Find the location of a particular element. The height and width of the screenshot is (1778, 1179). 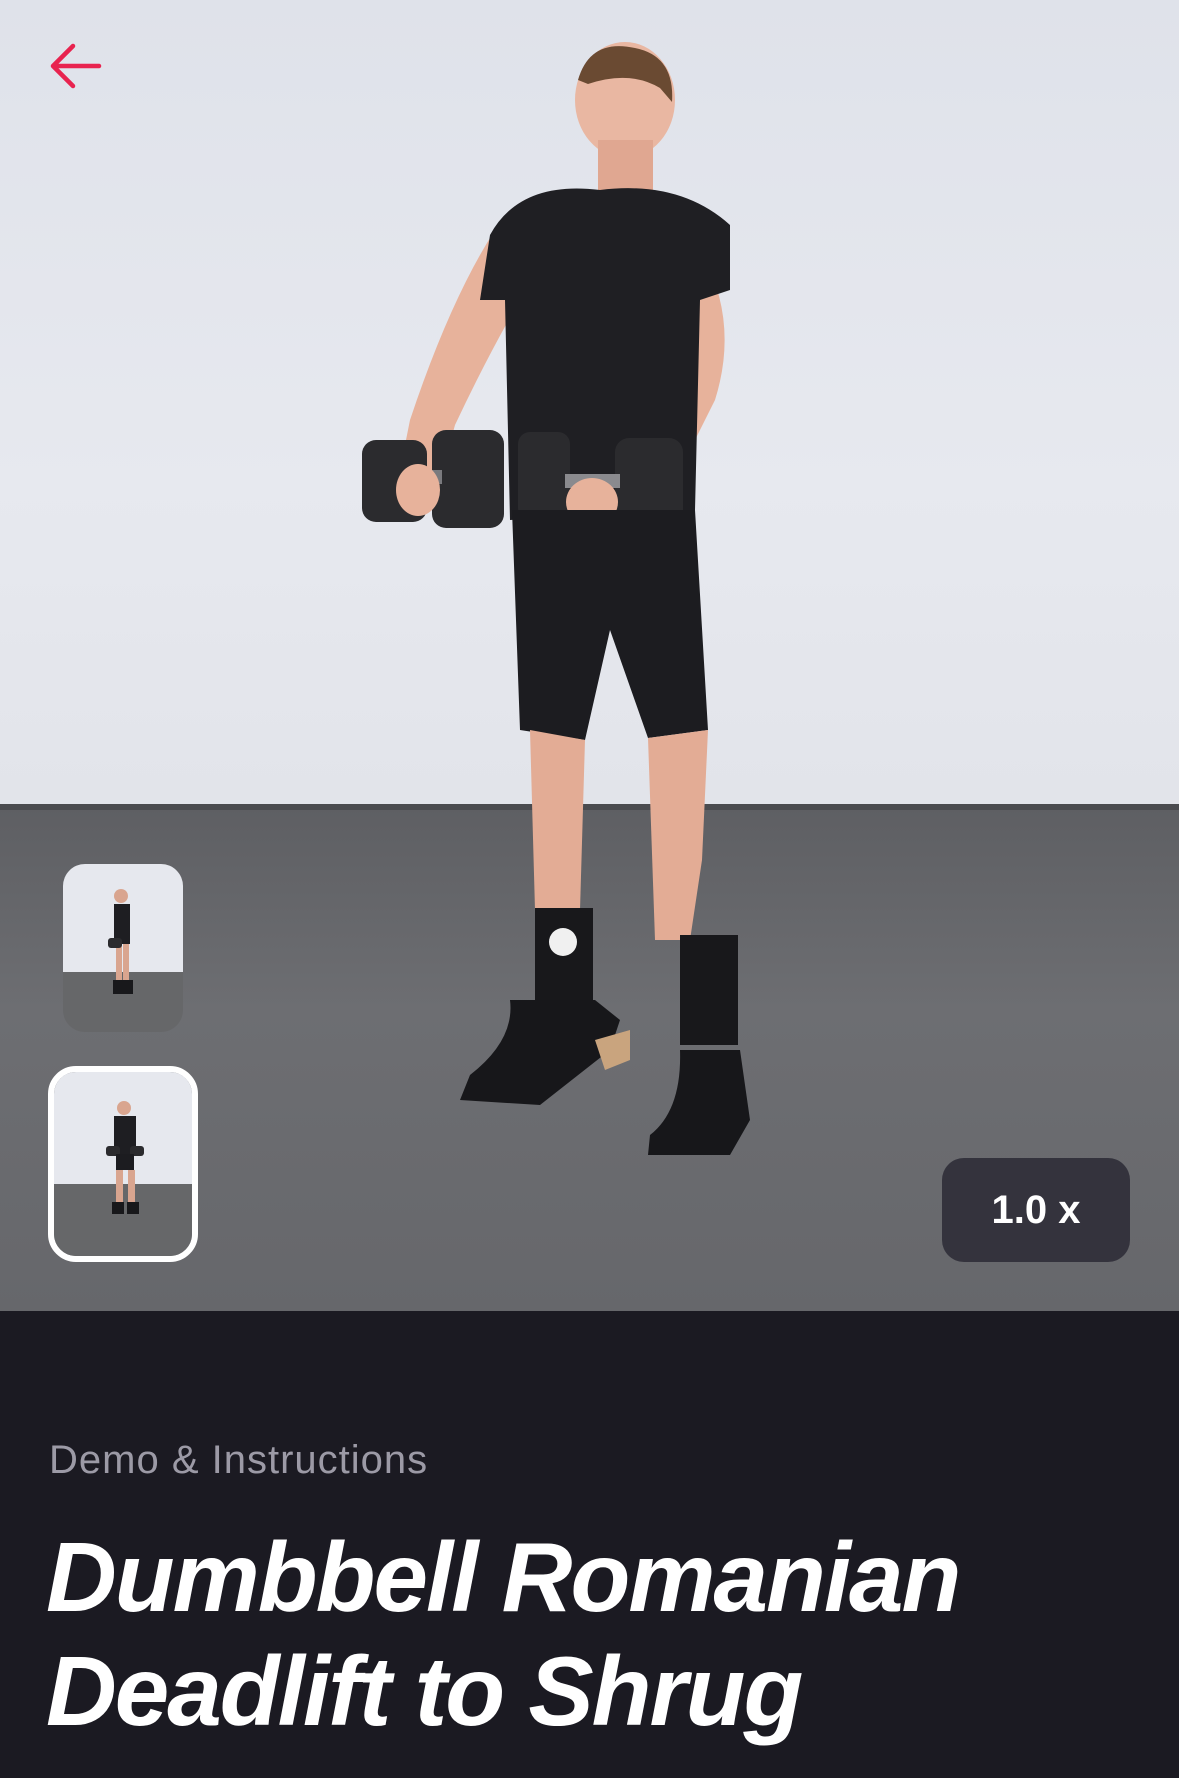

exercise-title: Dumbbell Romanian Deadlift to Shrug is located at coordinates (503, 1634).